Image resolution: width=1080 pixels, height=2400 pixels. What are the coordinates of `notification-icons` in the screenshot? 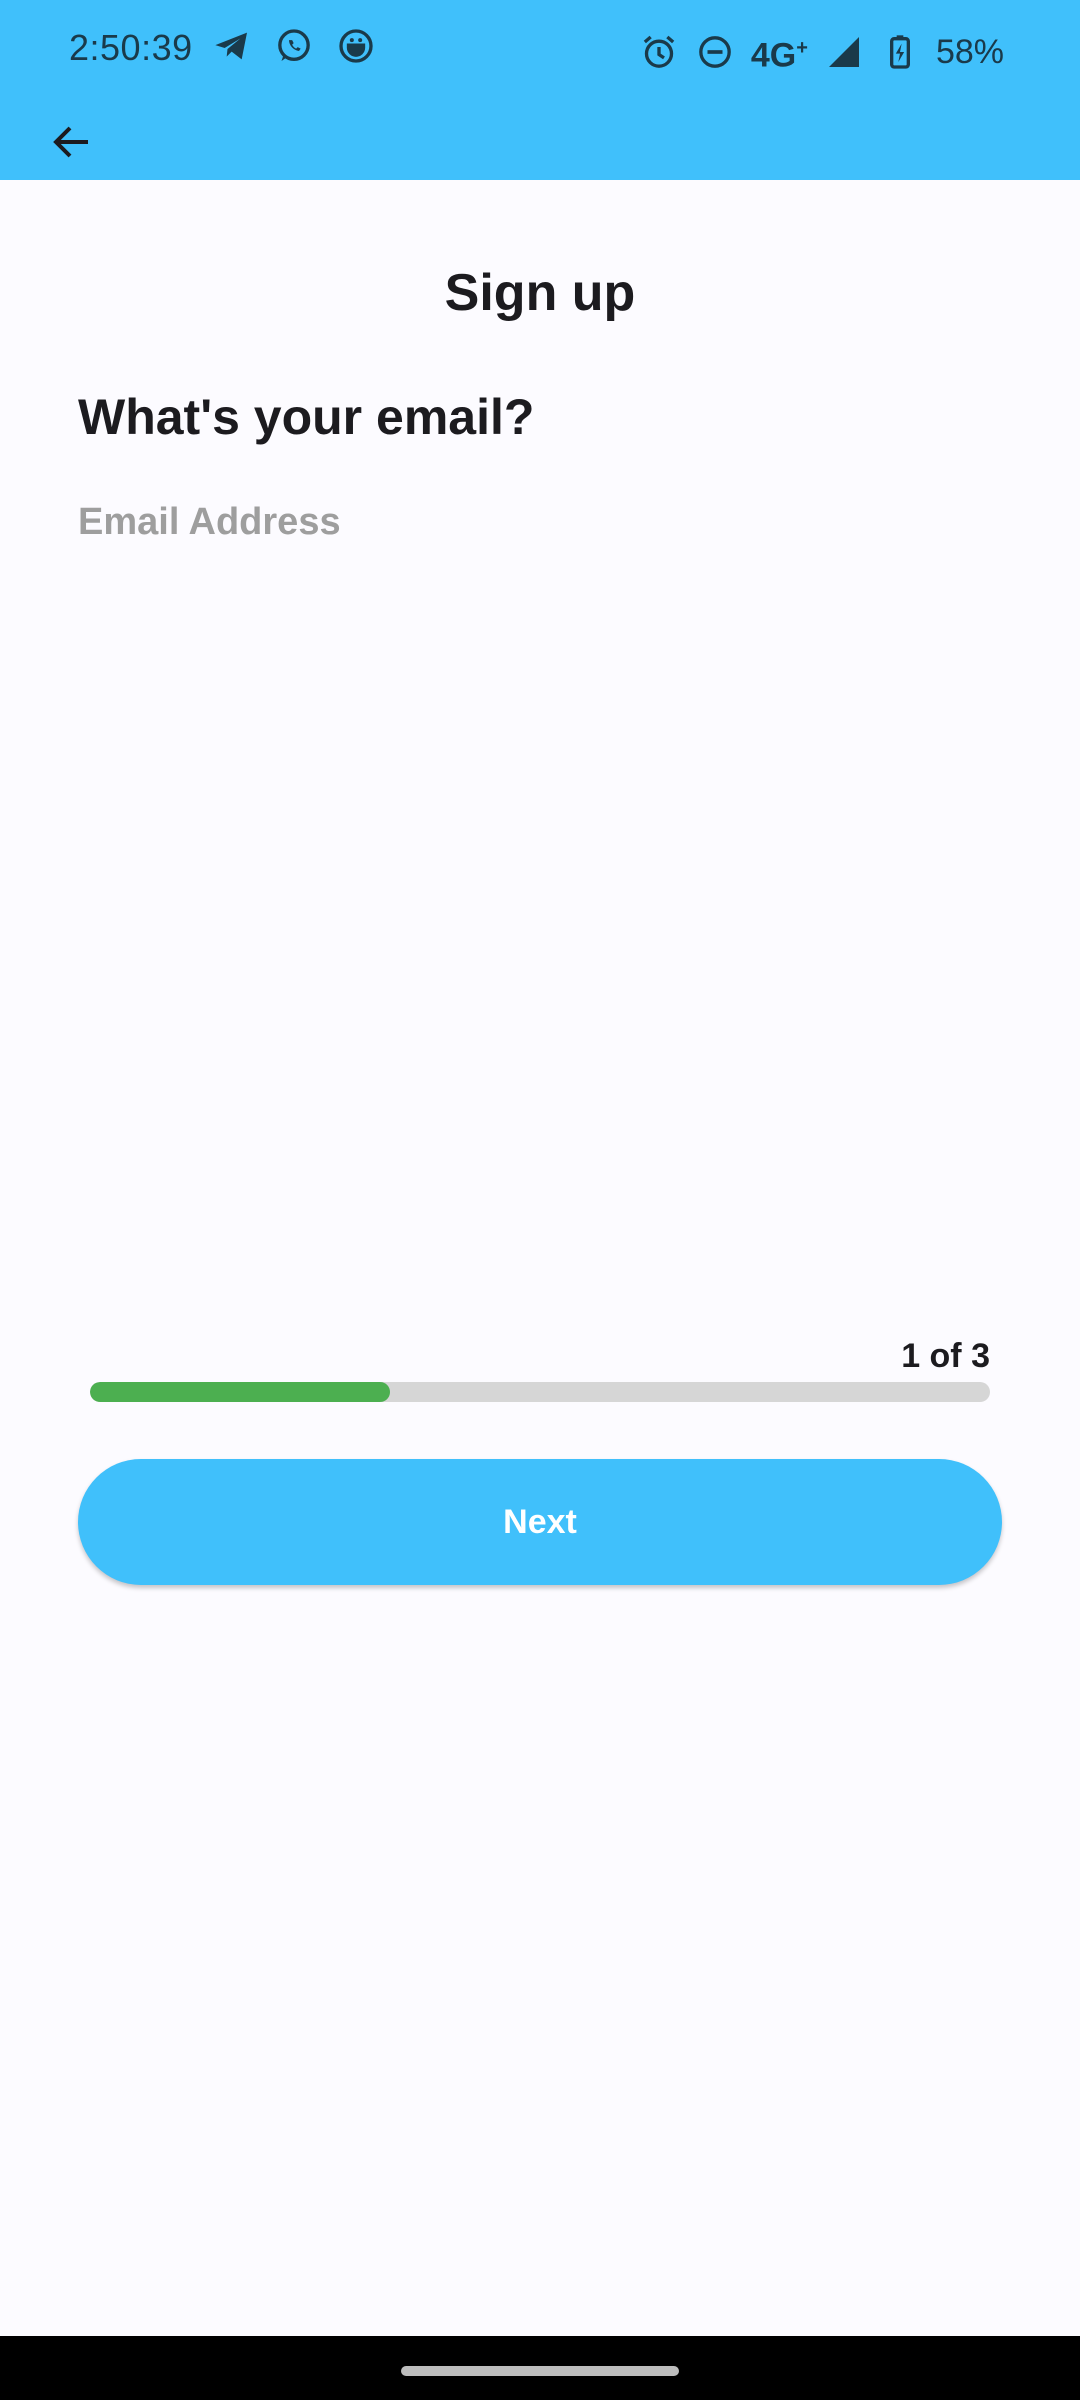 It's located at (294, 46).